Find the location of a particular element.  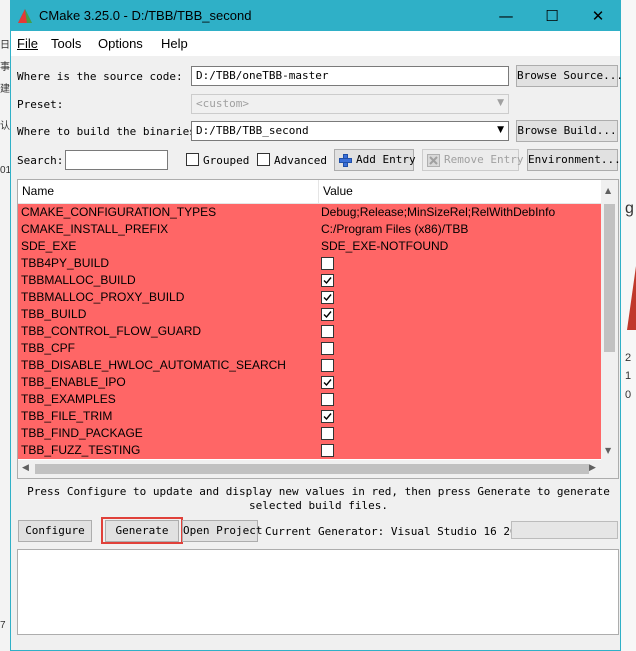

source-path-input: D:/TBB/oneTBB-master is located at coordinates (350, 76).